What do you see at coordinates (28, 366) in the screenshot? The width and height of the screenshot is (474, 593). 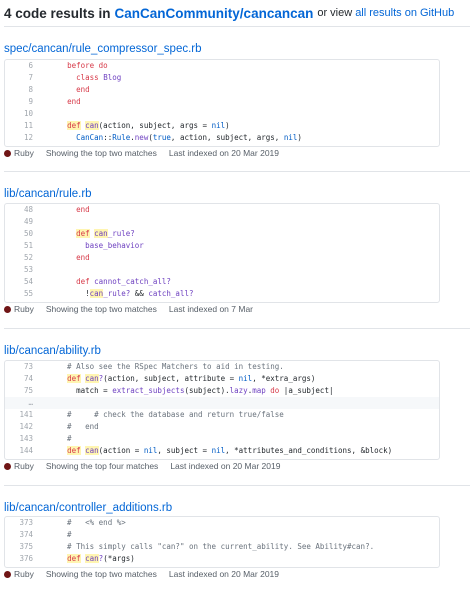 I see `line-number: 73` at bounding box center [28, 366].